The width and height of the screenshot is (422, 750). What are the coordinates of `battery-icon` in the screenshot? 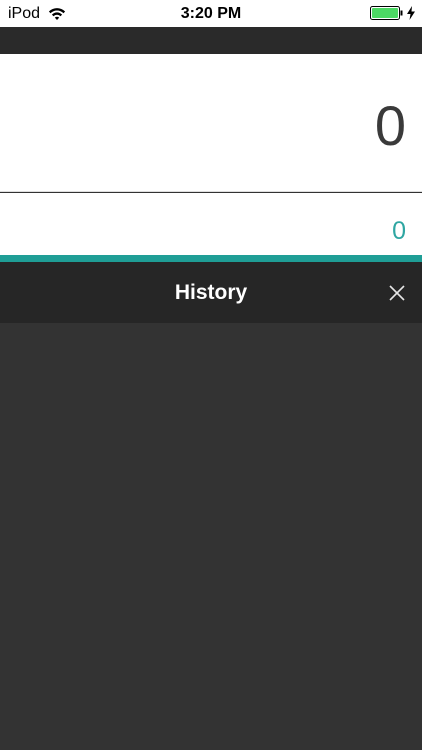 It's located at (386, 13).